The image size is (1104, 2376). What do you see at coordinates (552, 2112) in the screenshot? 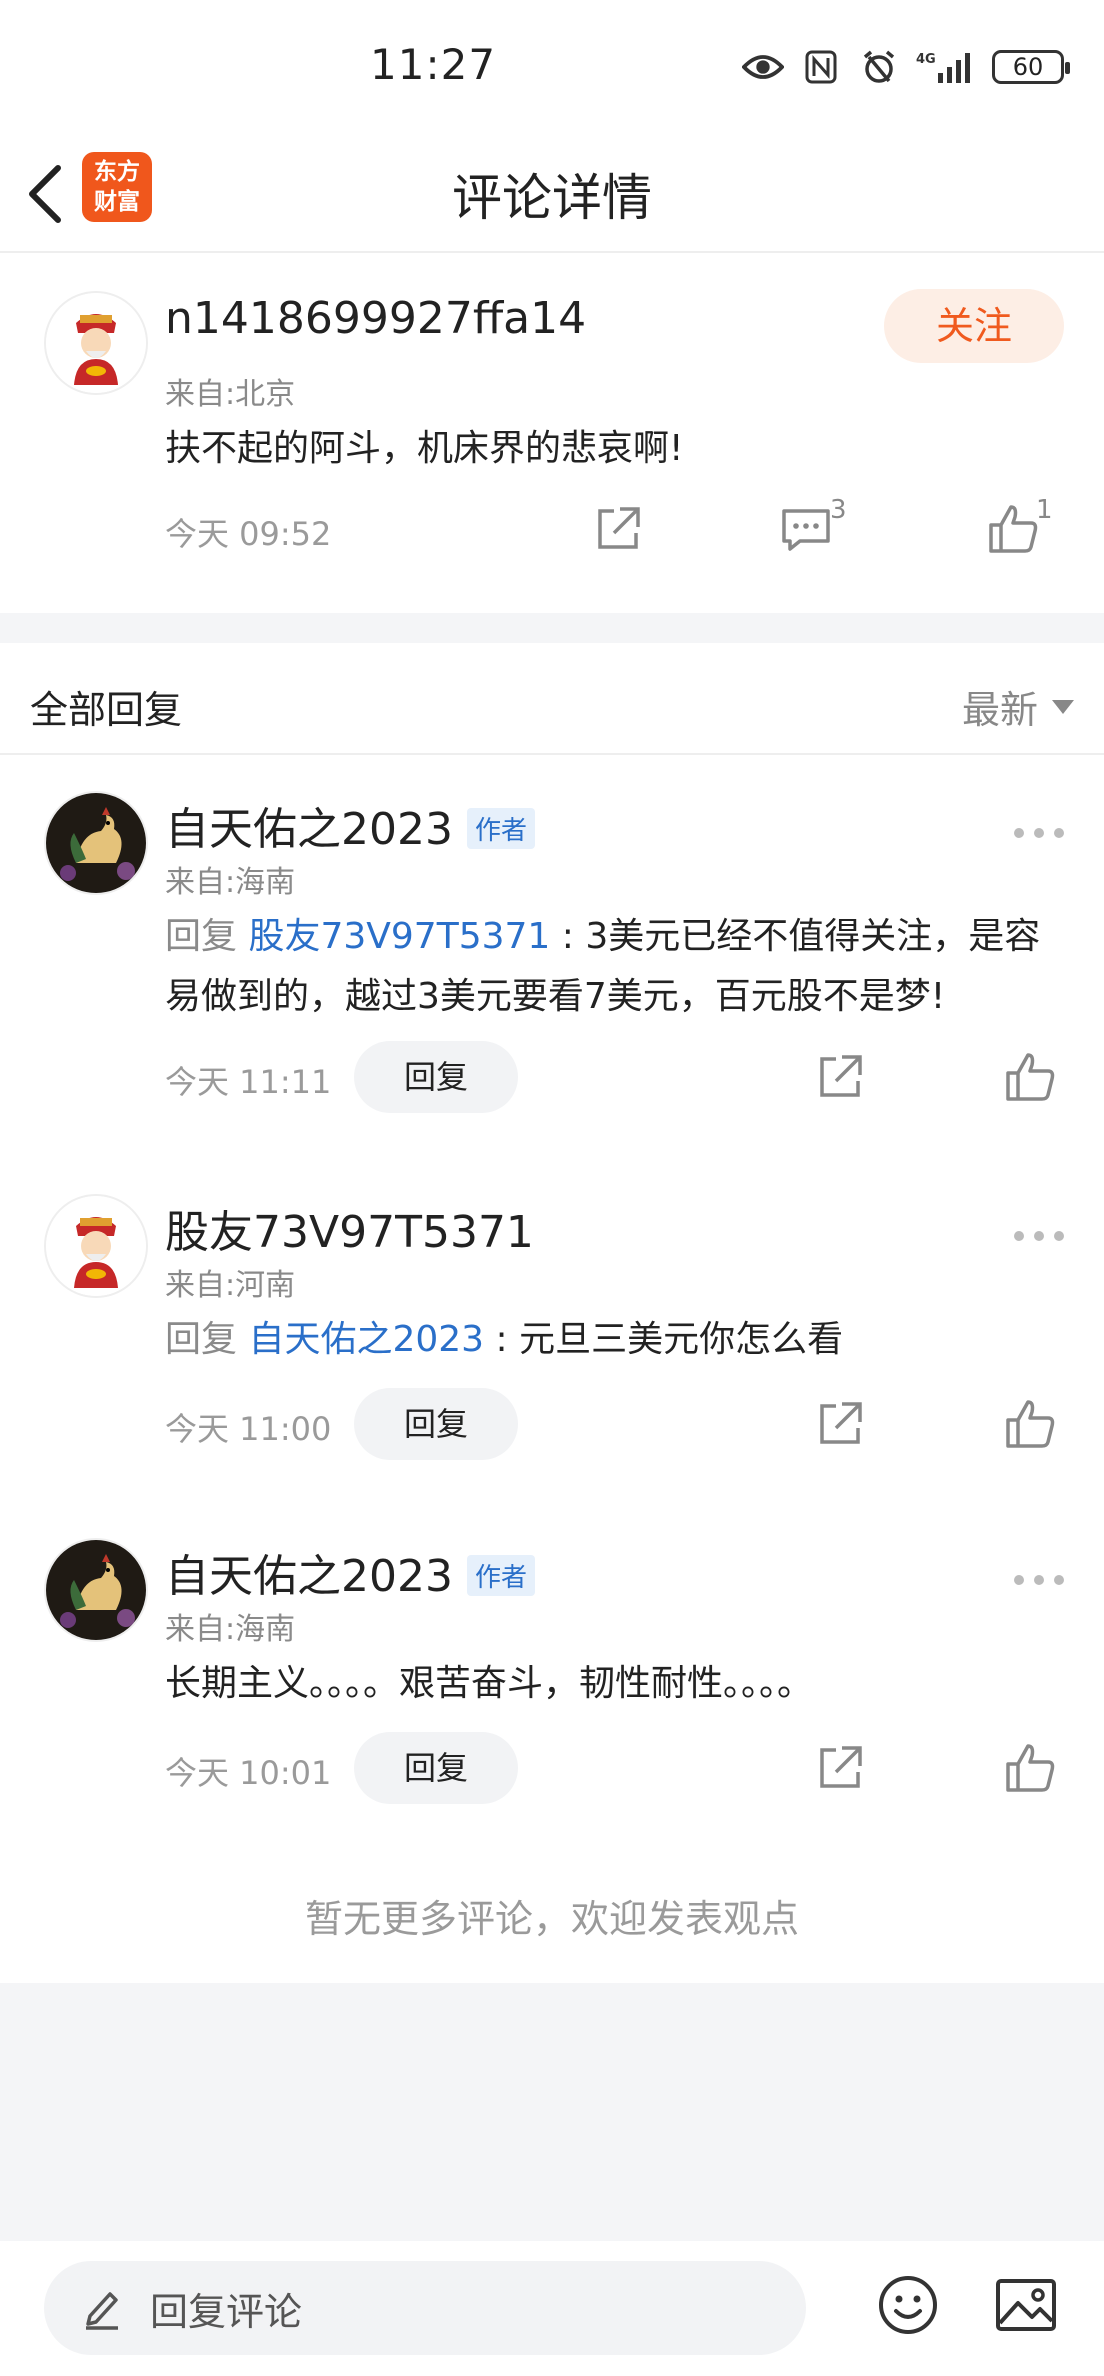
I see `empty-area` at bounding box center [552, 2112].